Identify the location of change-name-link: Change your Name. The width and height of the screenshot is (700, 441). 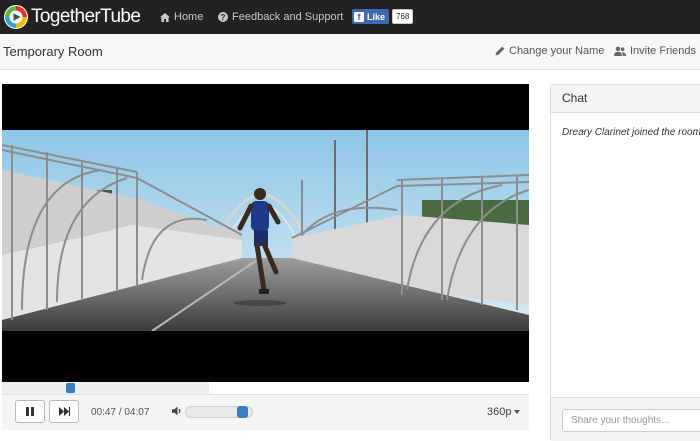
(549, 51).